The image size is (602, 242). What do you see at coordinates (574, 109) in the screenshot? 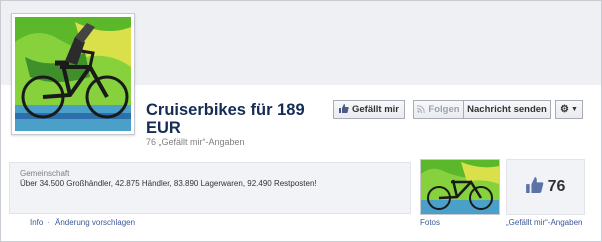
I see `chevron-down-icon: ▼` at bounding box center [574, 109].